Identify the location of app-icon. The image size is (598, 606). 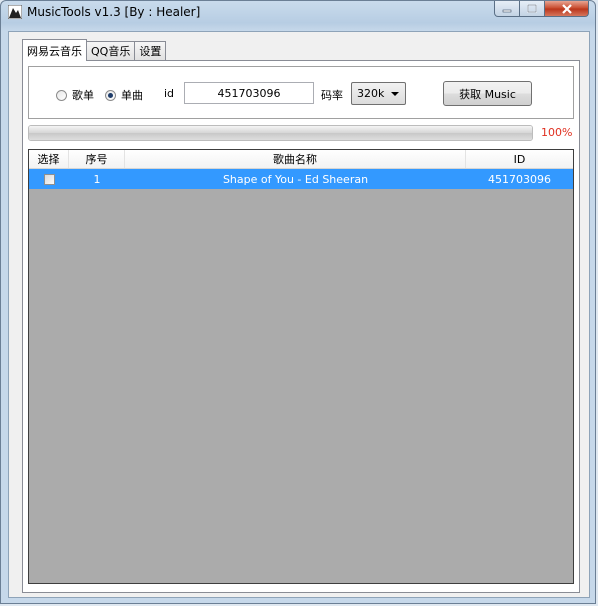
(15, 12).